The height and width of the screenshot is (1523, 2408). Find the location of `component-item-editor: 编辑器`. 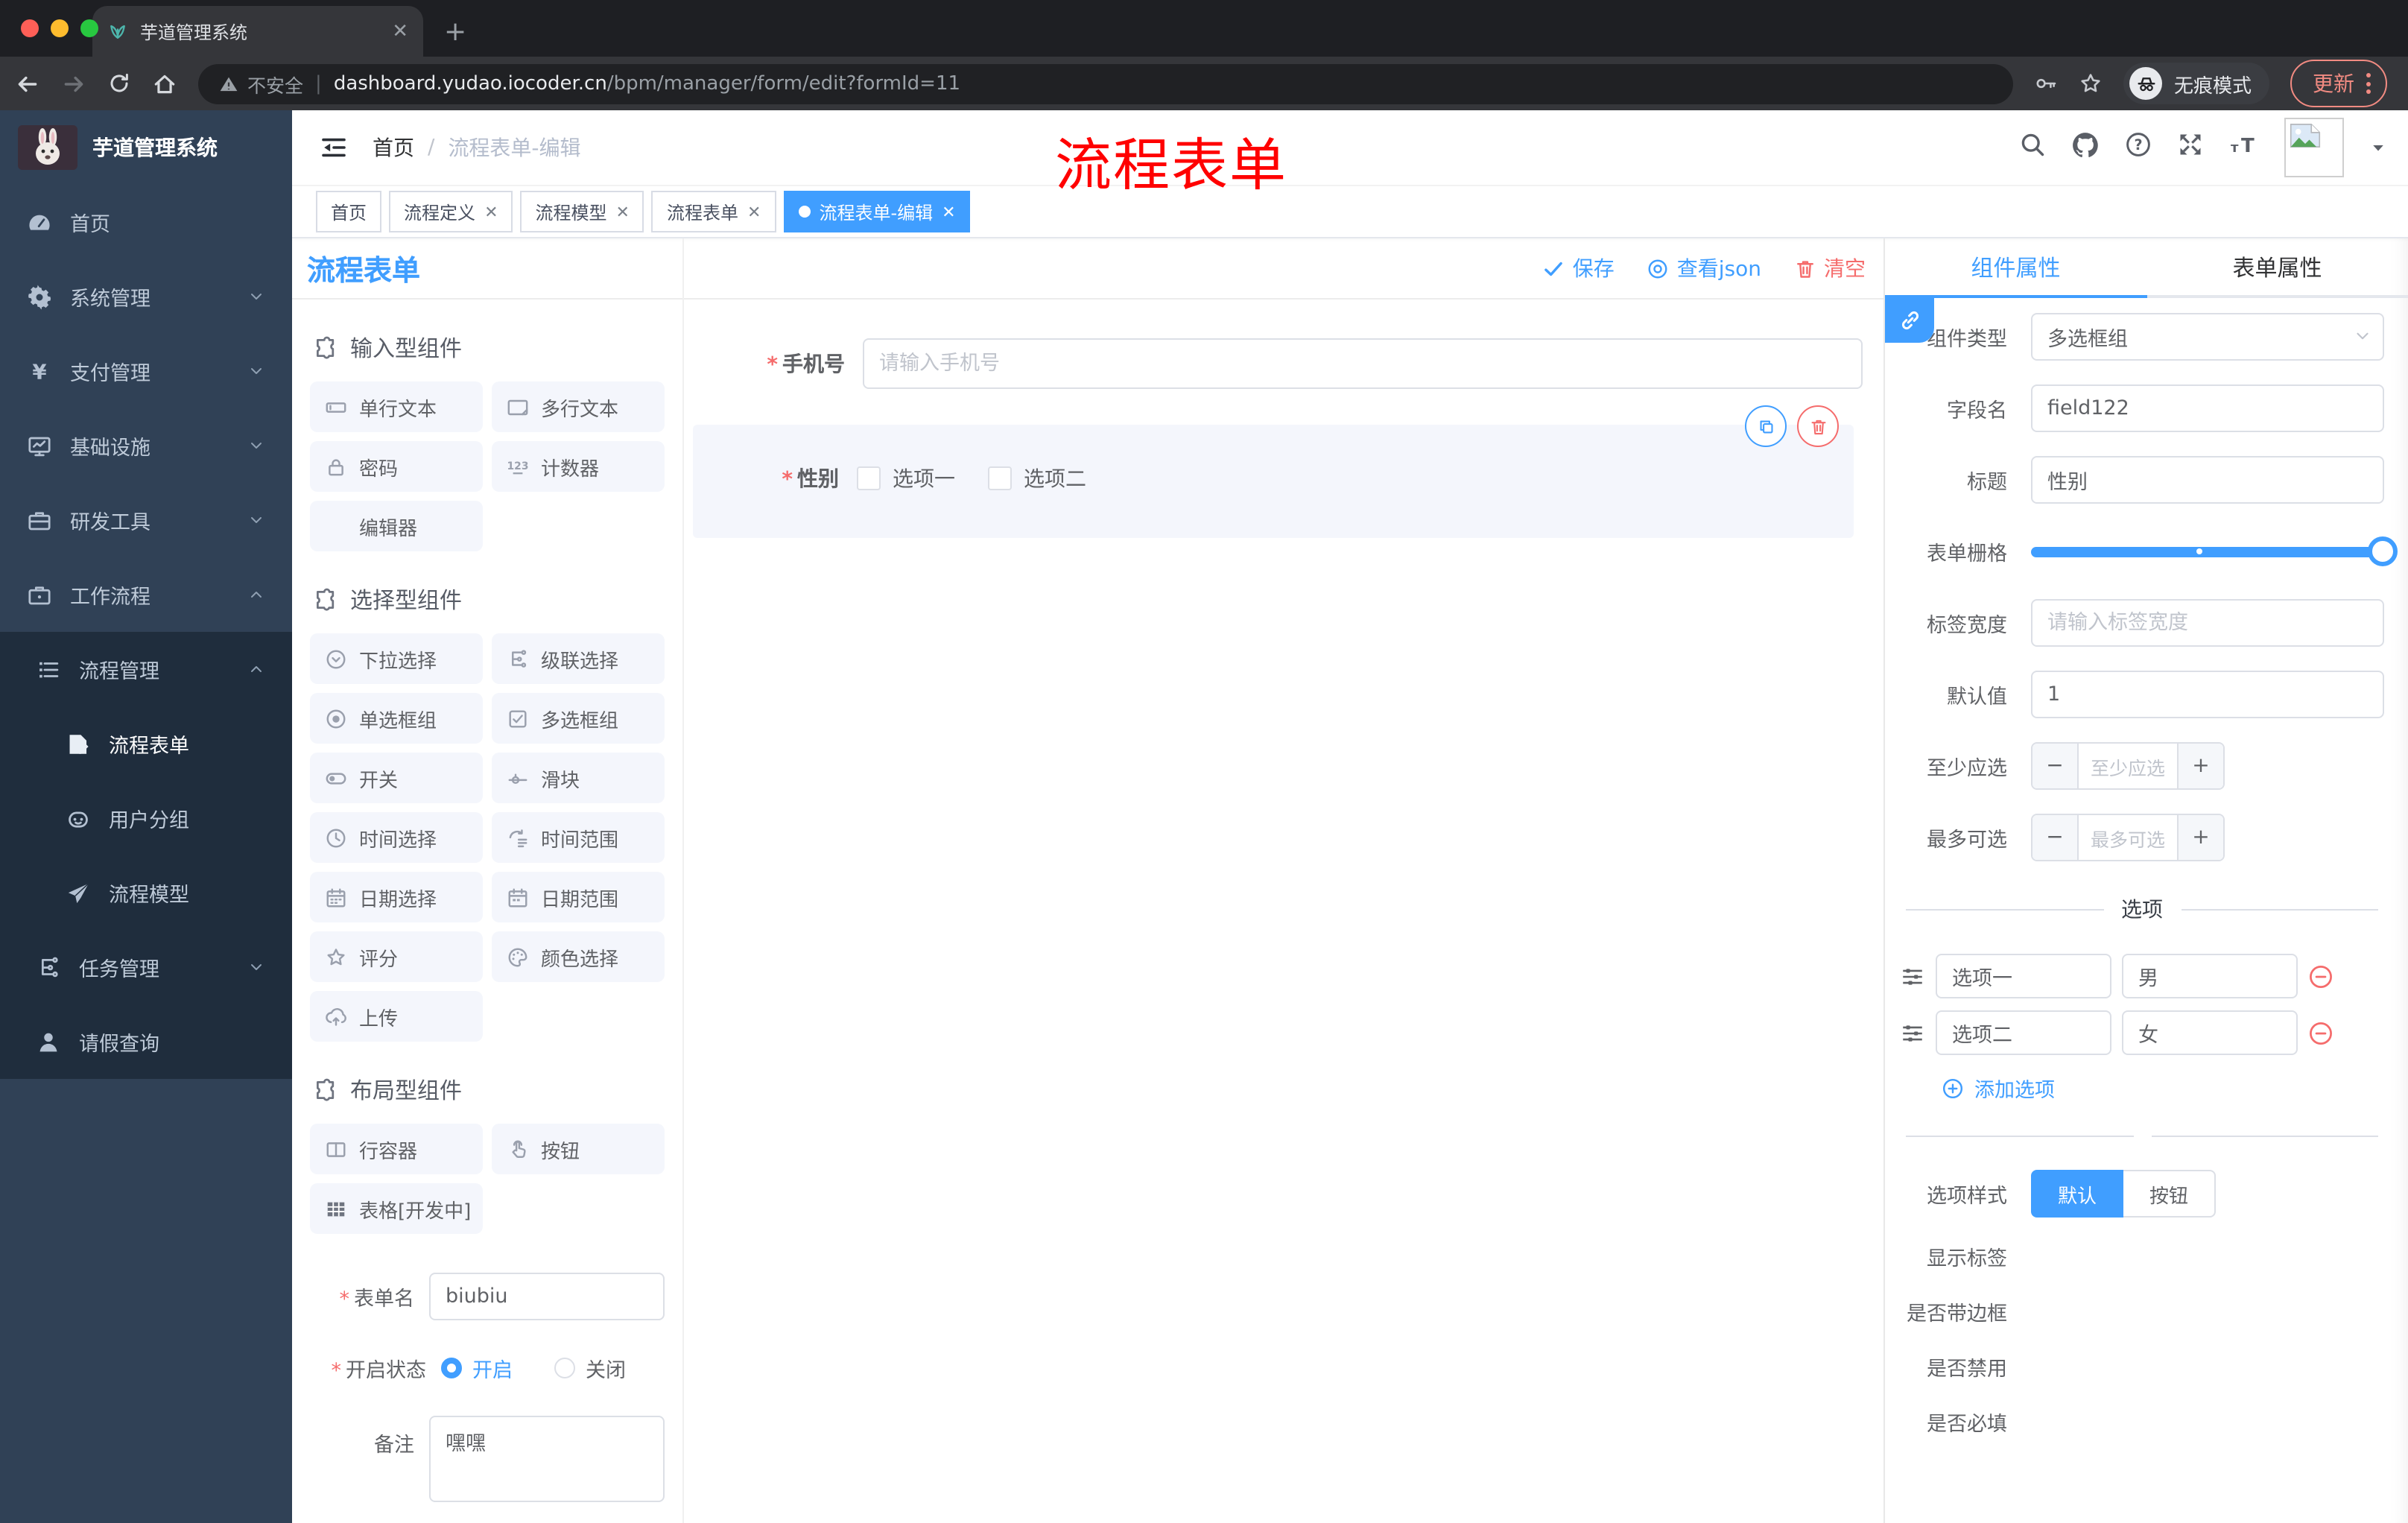

component-item-editor: 编辑器 is located at coordinates (396, 526).